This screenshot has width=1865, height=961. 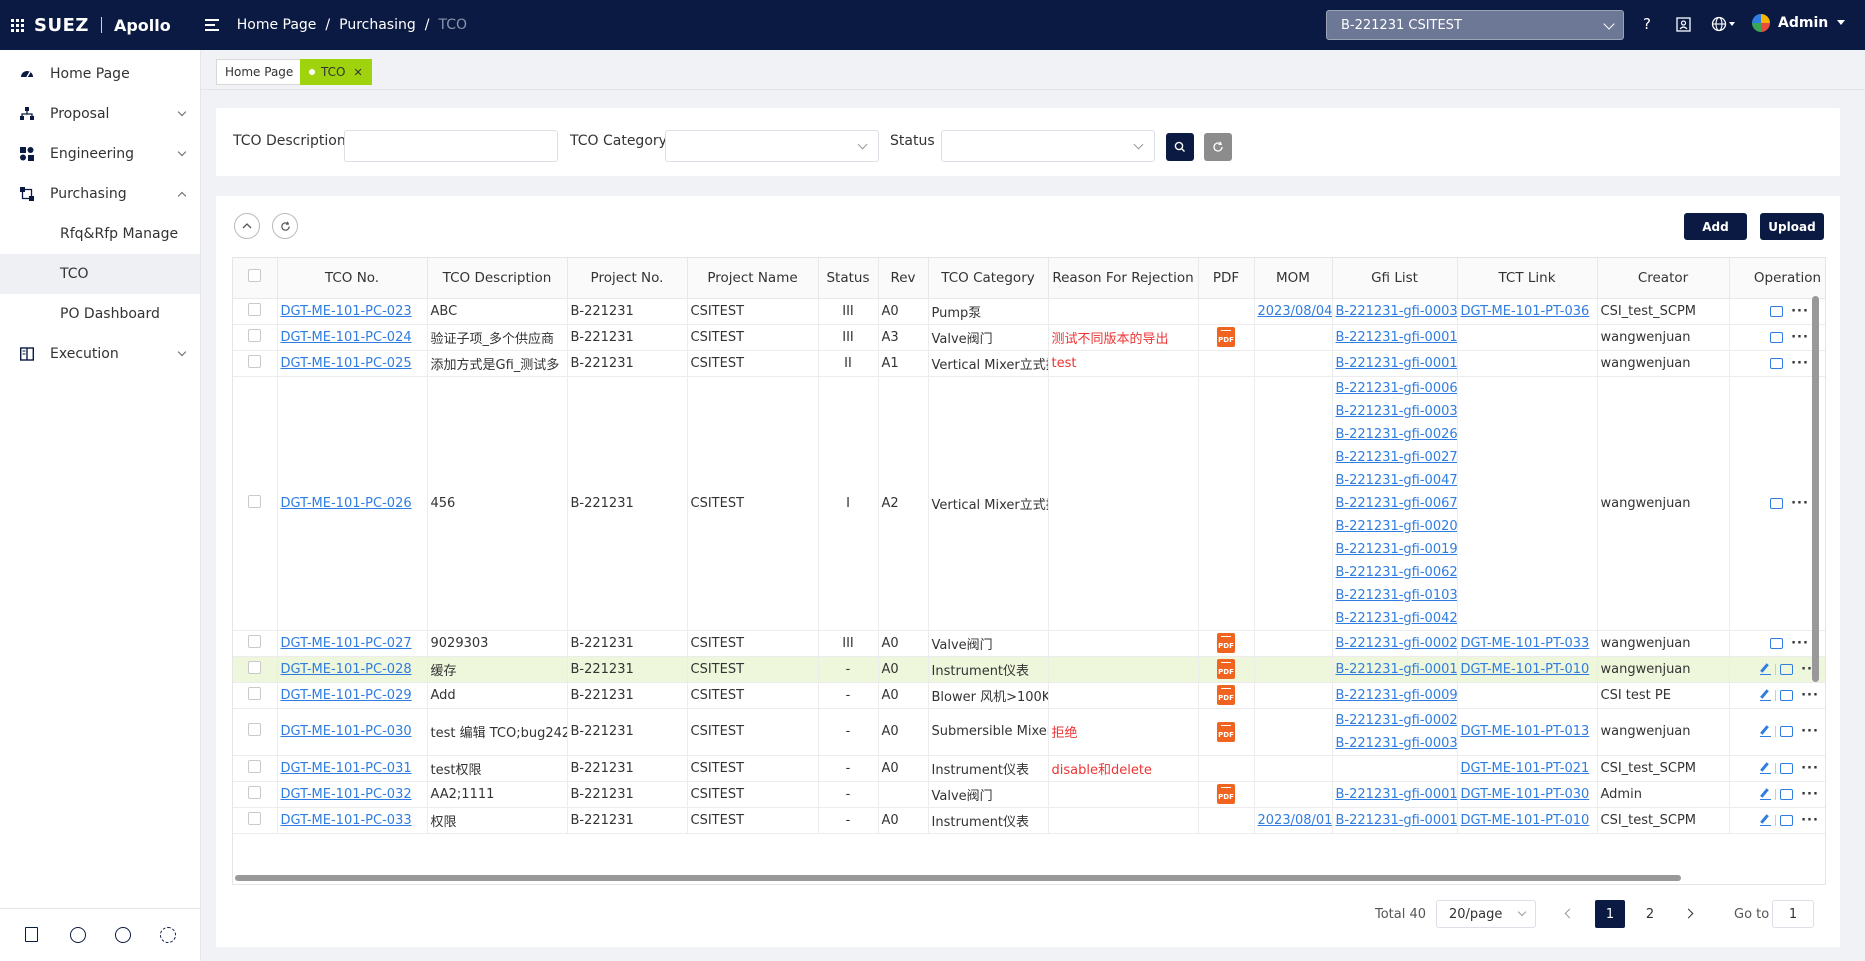 I want to click on tco-no-link: DGT-ME-101-PC-031, so click(x=352, y=768).